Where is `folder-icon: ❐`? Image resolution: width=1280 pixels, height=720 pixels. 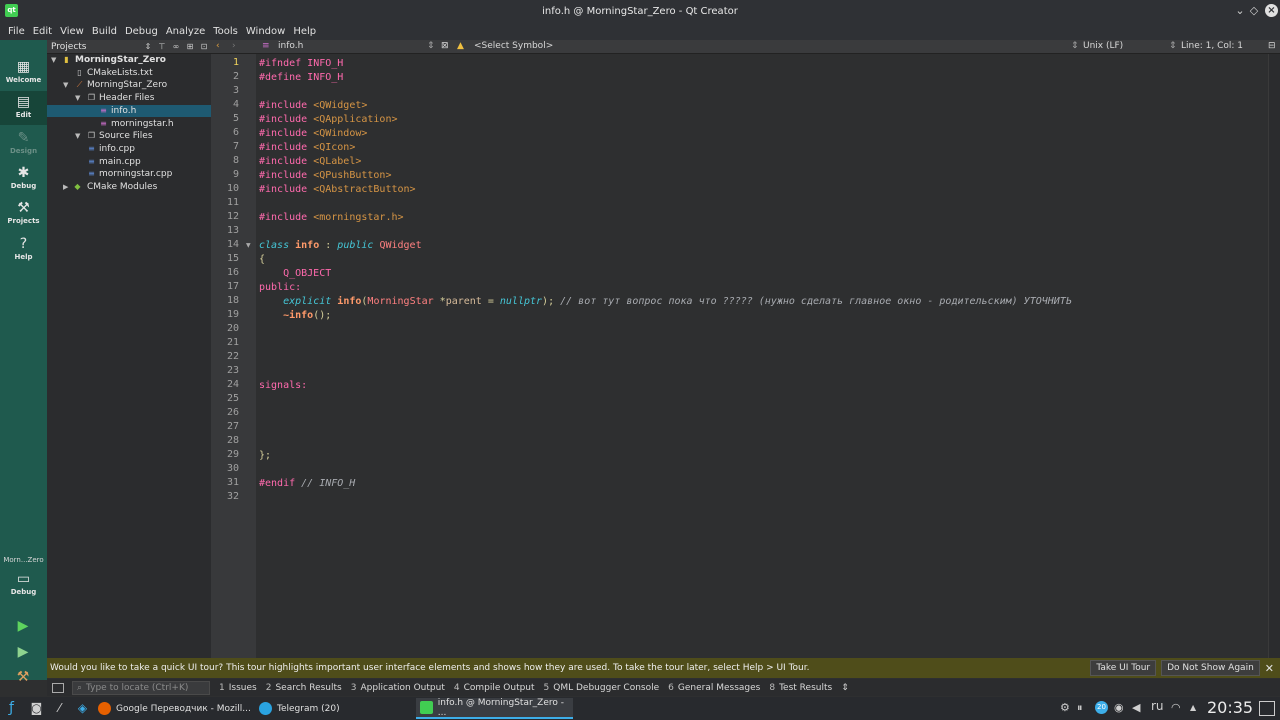 folder-icon: ❐ is located at coordinates (91, 136).